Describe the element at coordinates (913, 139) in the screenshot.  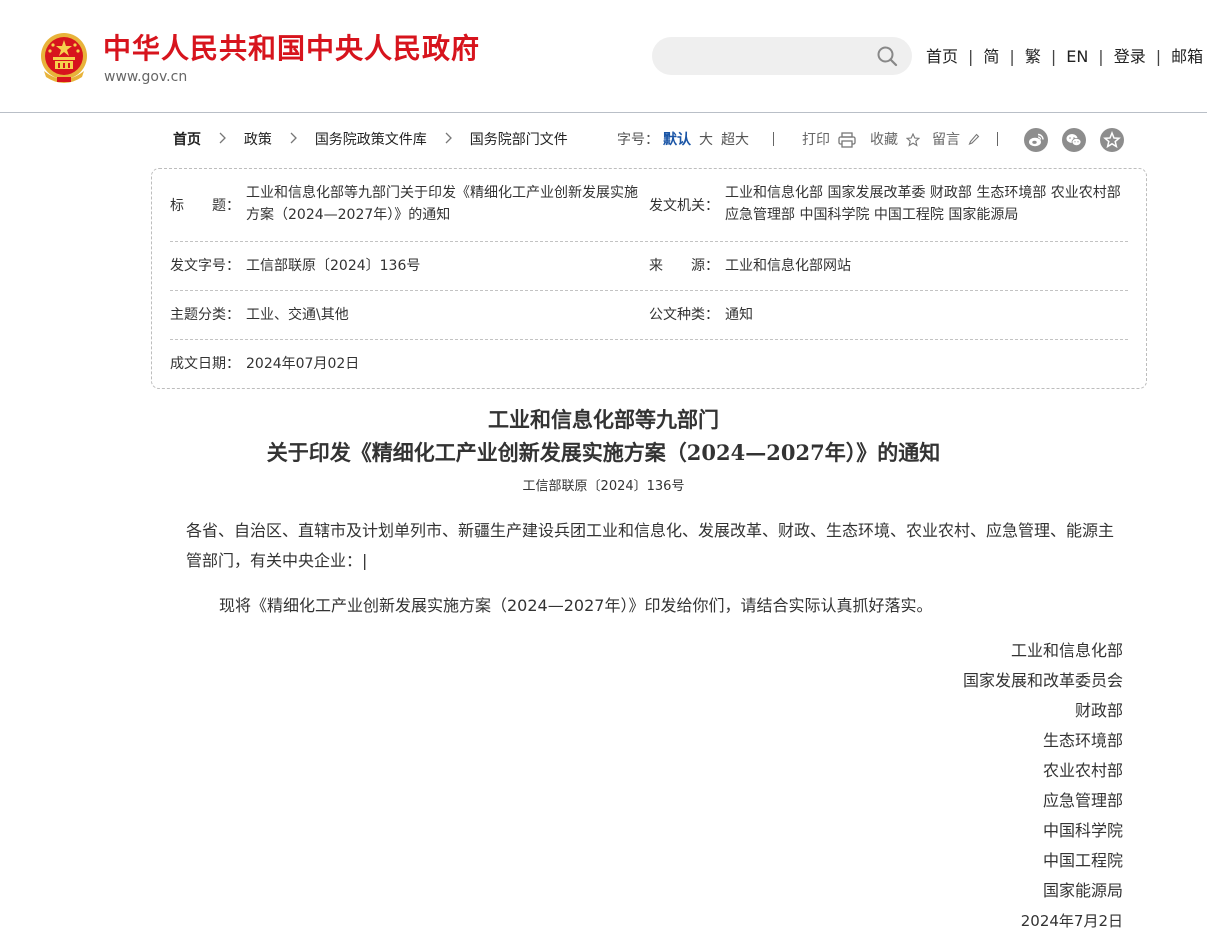
I see `star-outline-icon` at that location.